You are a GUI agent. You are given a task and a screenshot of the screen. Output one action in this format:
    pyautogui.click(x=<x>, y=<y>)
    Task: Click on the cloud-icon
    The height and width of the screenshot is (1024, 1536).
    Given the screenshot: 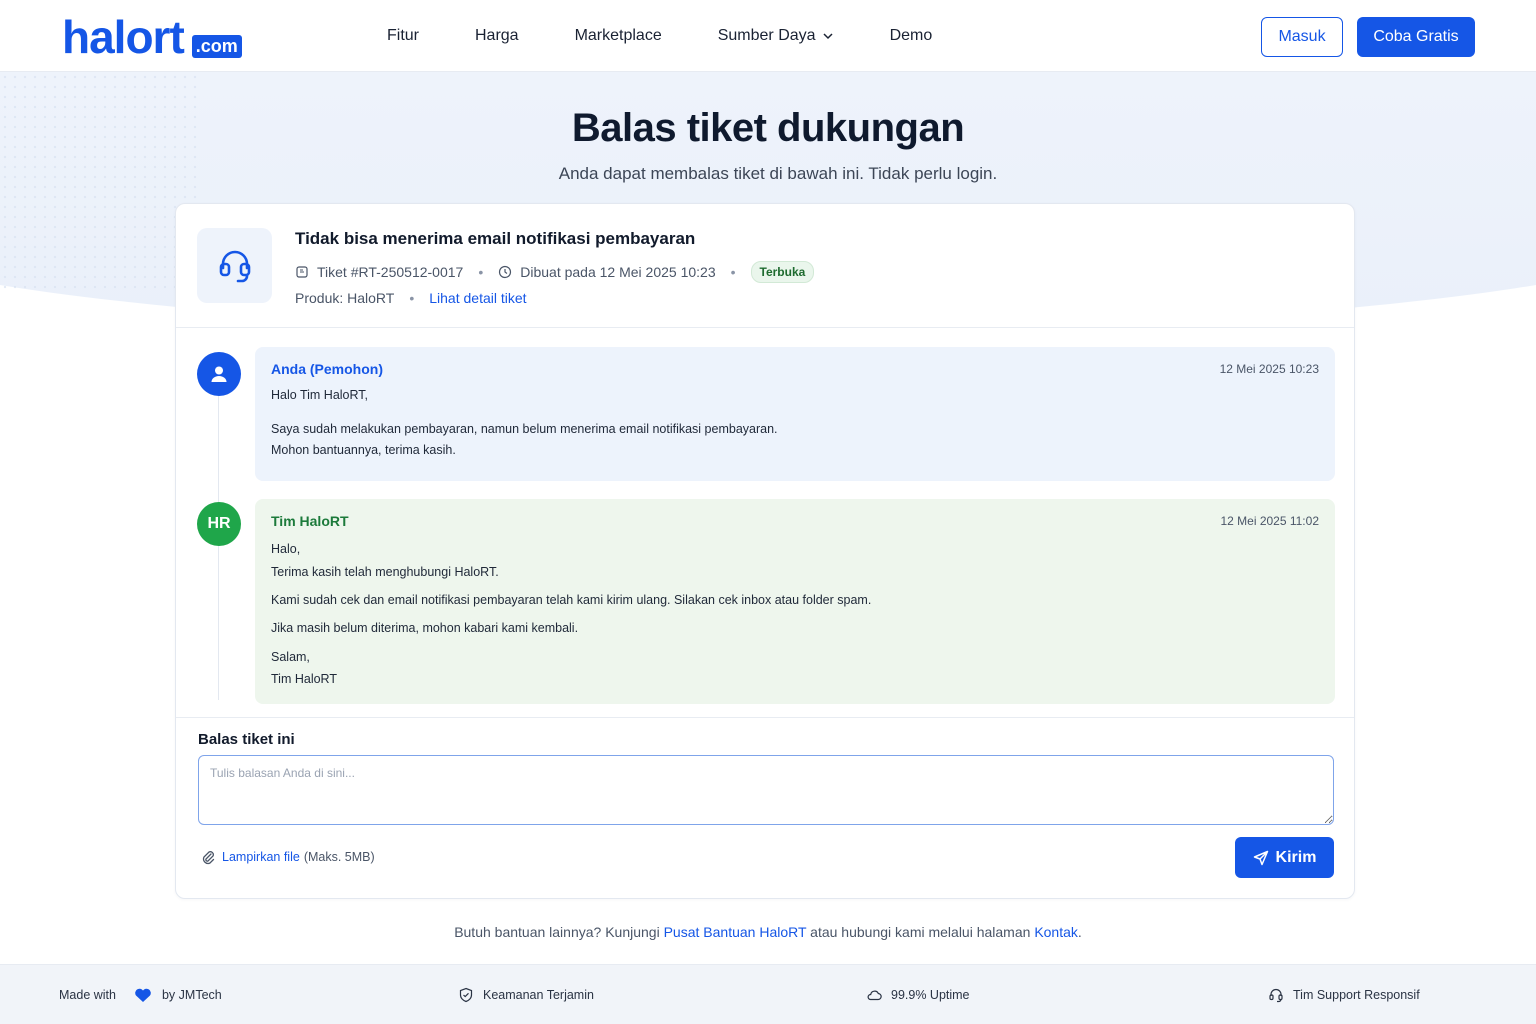 What is the action you would take?
    pyautogui.click(x=874, y=995)
    